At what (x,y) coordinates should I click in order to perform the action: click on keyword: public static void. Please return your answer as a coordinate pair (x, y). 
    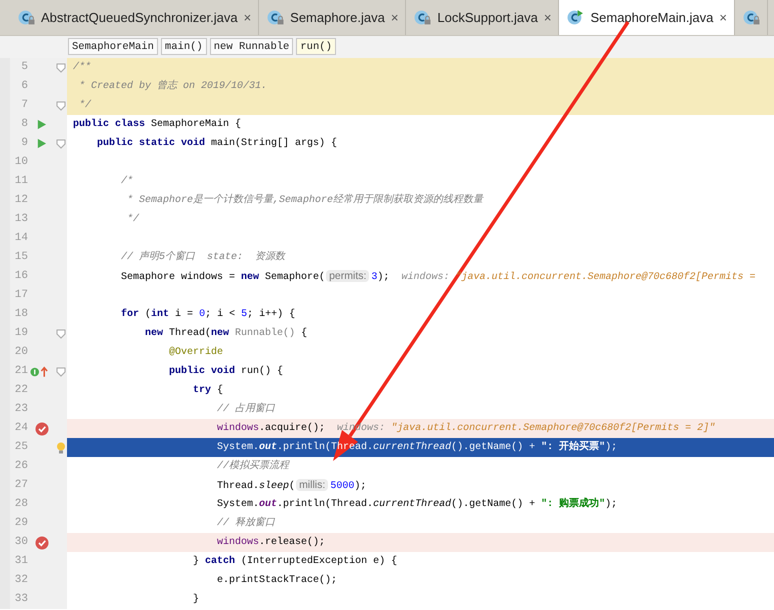
    Looking at the image, I should click on (151, 143).